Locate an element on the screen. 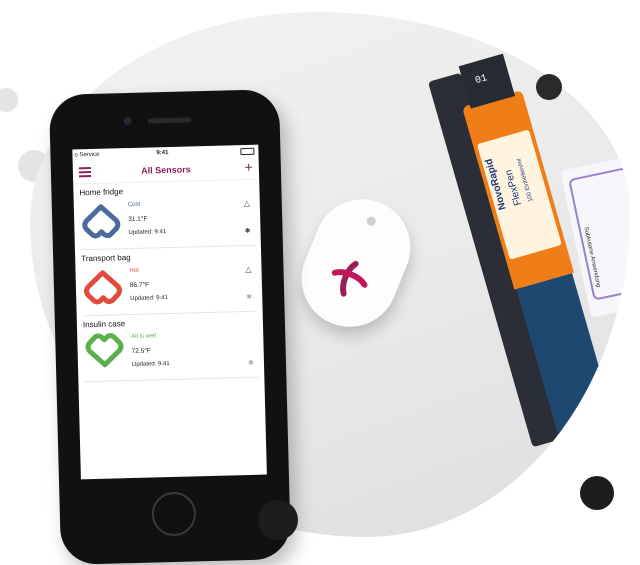 This screenshot has width=640, height=565. home-button is located at coordinates (174, 514).